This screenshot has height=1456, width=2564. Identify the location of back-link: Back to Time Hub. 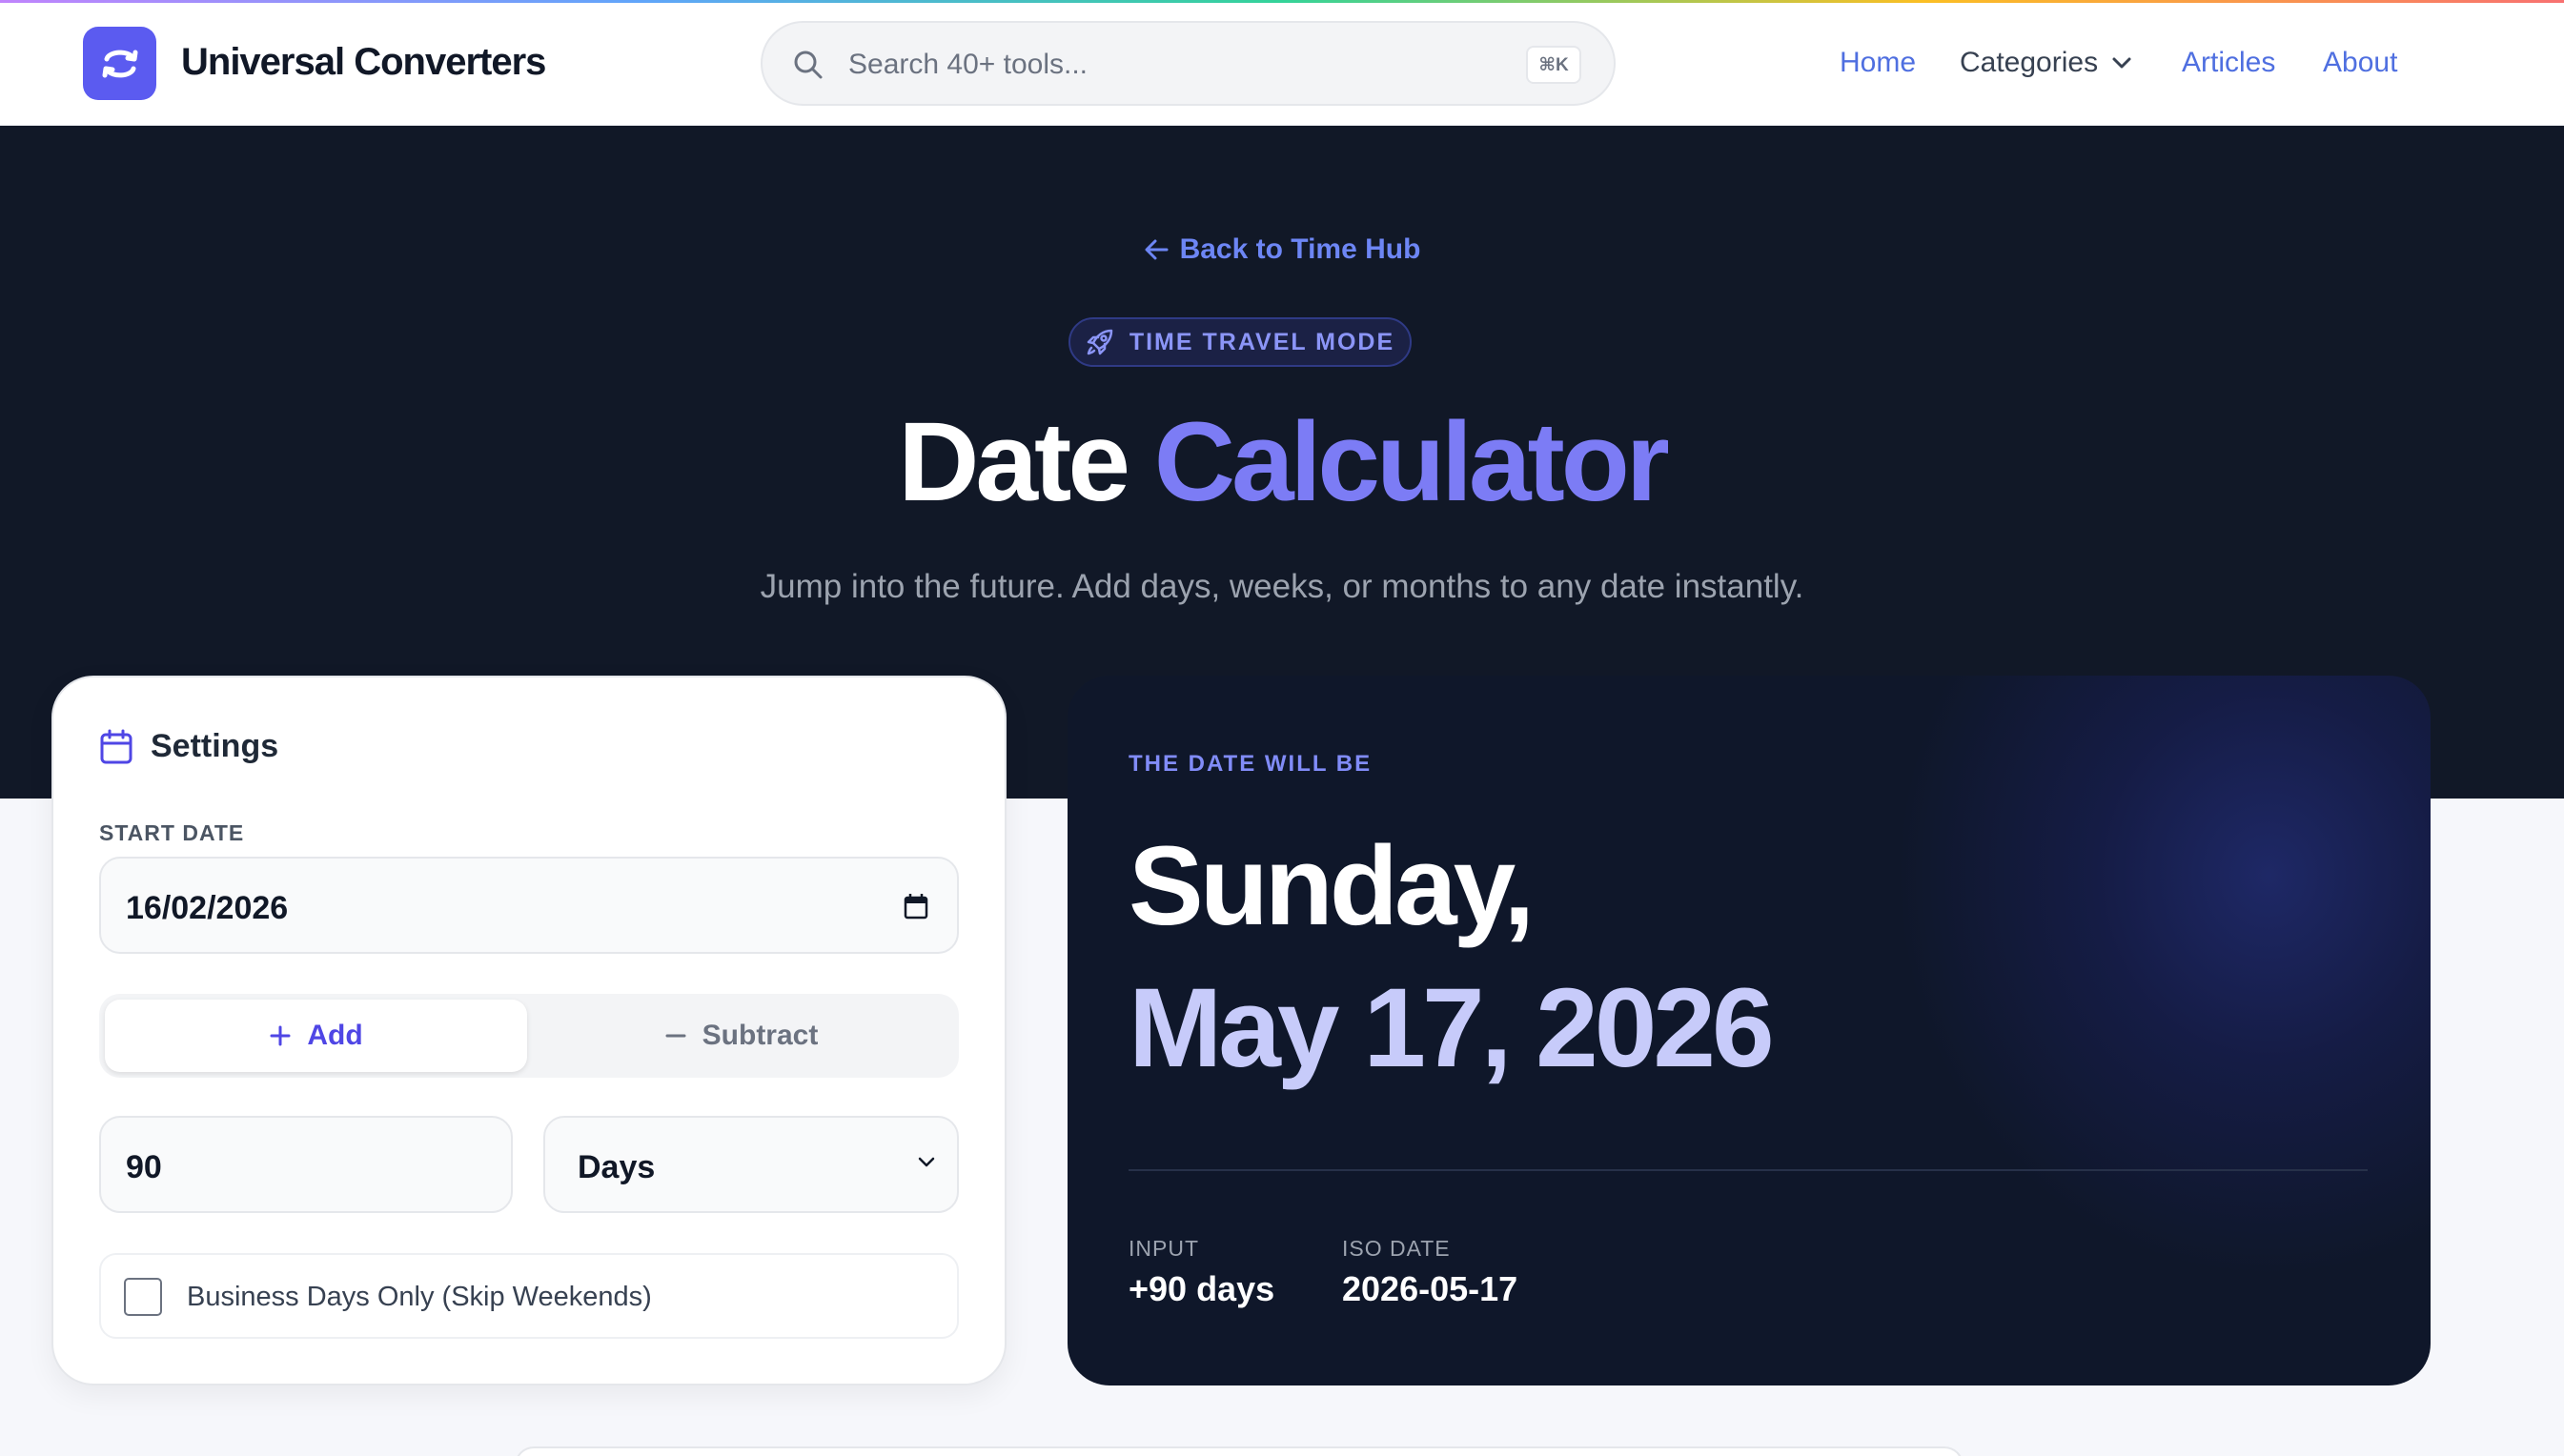
(1282, 251).